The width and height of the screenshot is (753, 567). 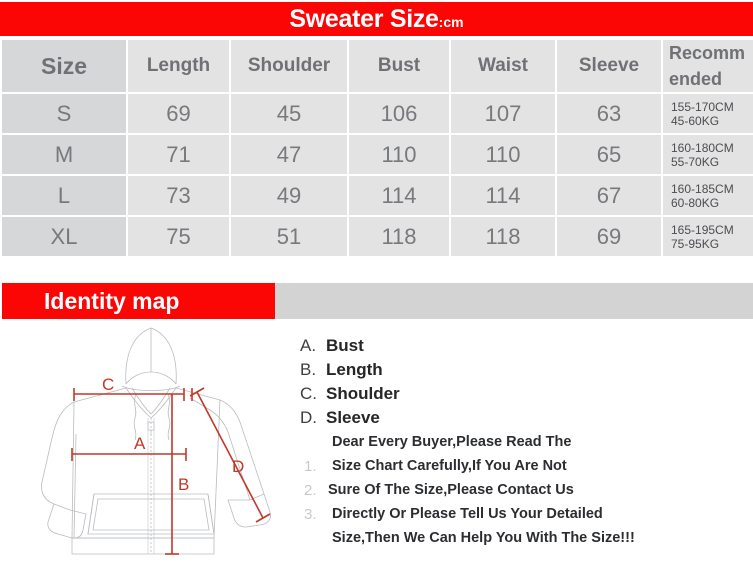 I want to click on legend-item-sleeve: D. Sleeve, so click(x=526, y=420).